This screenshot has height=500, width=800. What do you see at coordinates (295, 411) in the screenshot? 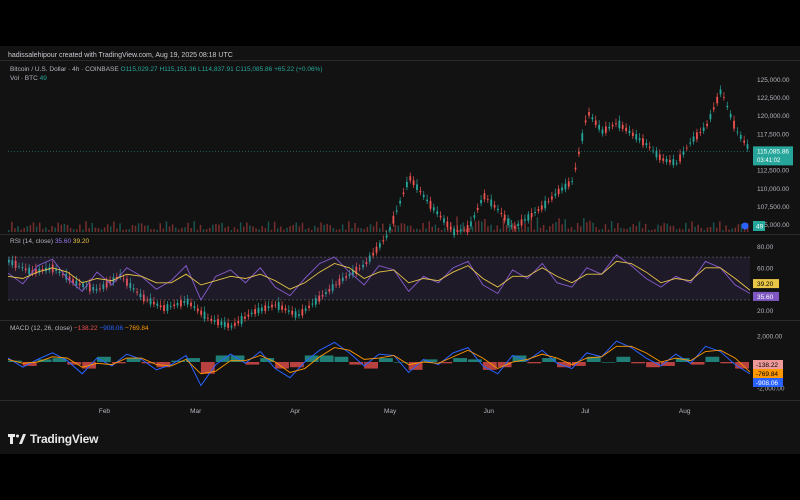
I see `time-axis-tick: Apr` at bounding box center [295, 411].